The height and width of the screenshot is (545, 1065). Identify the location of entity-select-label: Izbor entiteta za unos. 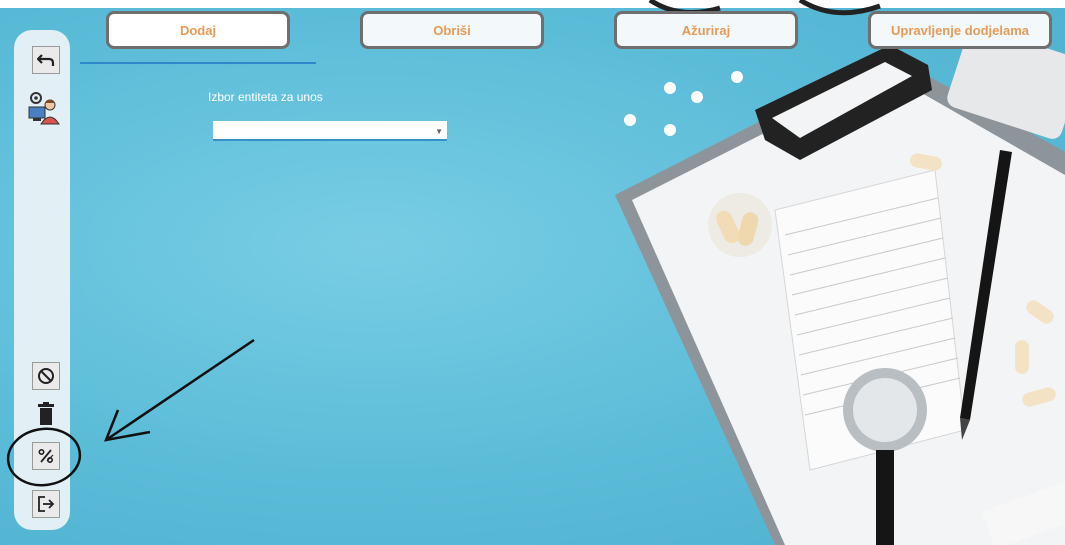
(265, 97).